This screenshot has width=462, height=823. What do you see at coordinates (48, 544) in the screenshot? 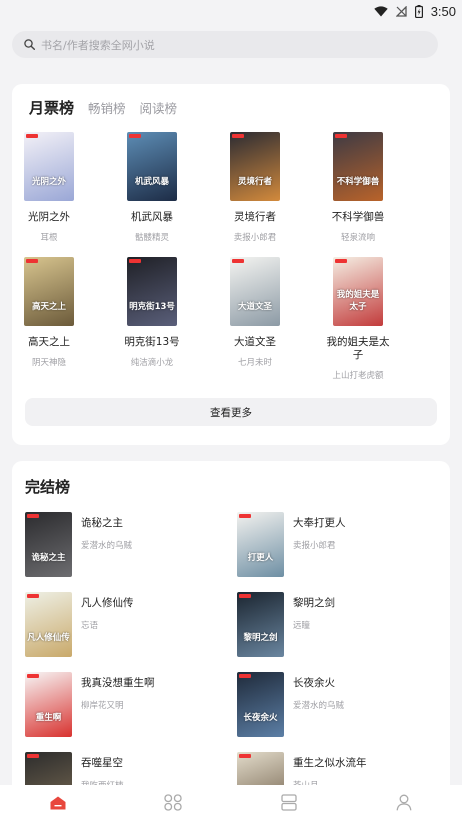
I see `book-cover: 诡秘之主` at bounding box center [48, 544].